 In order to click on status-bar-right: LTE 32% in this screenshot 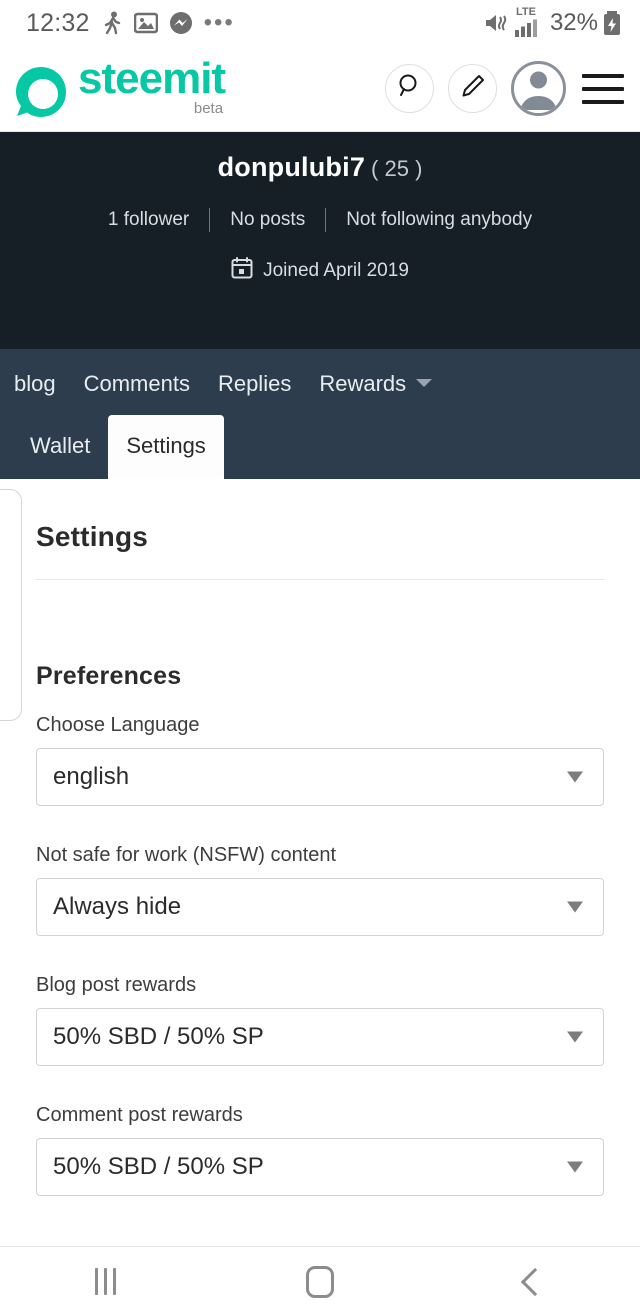, I will do `click(553, 21)`.